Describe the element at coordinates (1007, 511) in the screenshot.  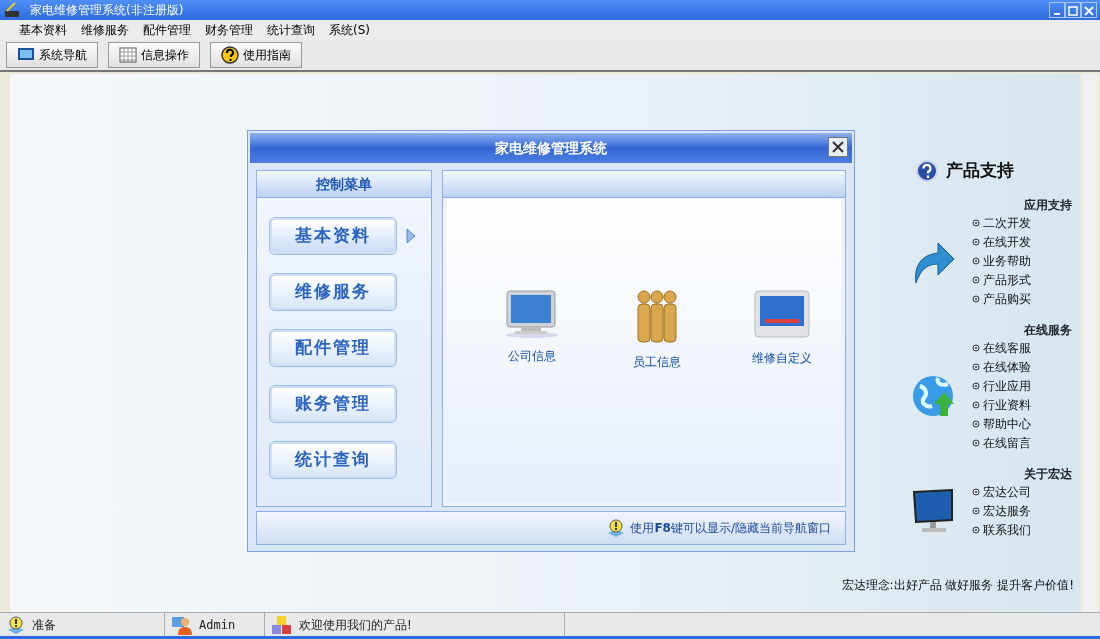
I see `support-link: 宏达服务` at that location.